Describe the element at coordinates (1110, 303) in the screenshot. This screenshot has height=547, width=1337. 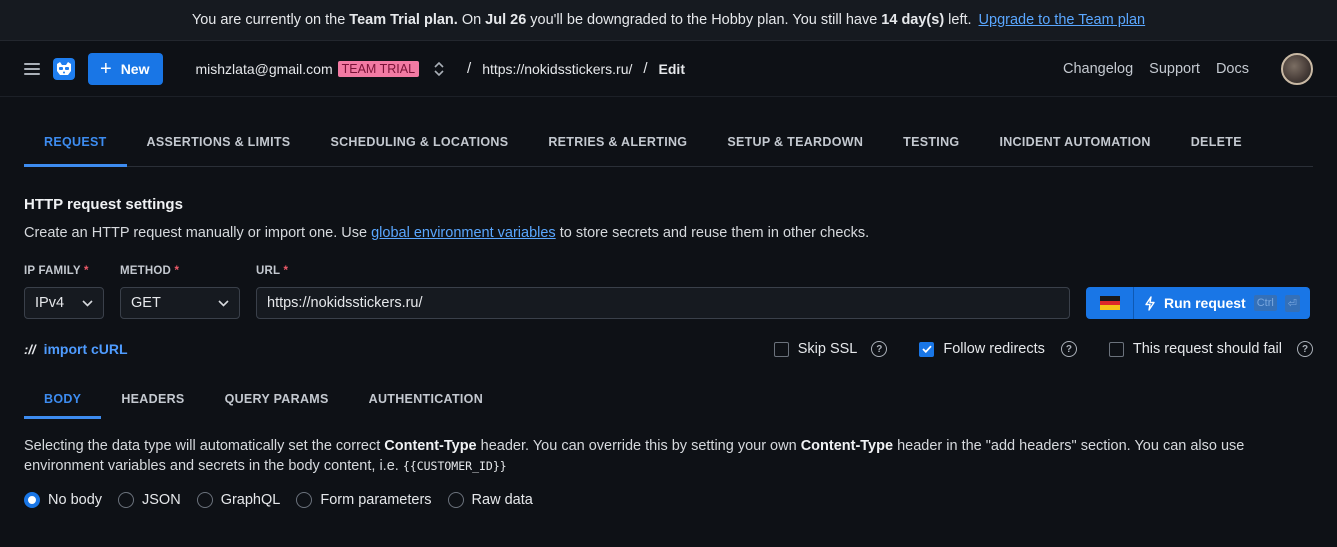
I see `location-button` at that location.